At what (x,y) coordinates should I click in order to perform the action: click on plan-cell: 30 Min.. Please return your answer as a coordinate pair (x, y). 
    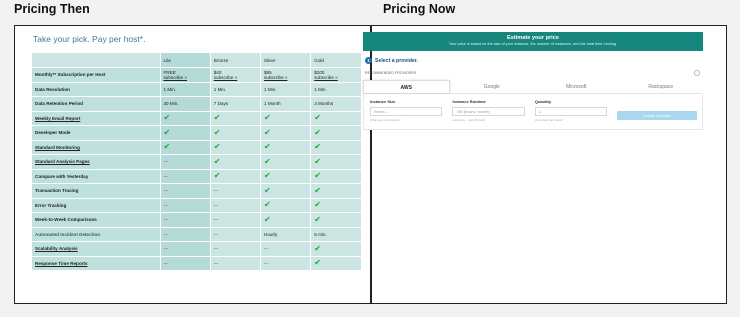
    Looking at the image, I should click on (185, 104).